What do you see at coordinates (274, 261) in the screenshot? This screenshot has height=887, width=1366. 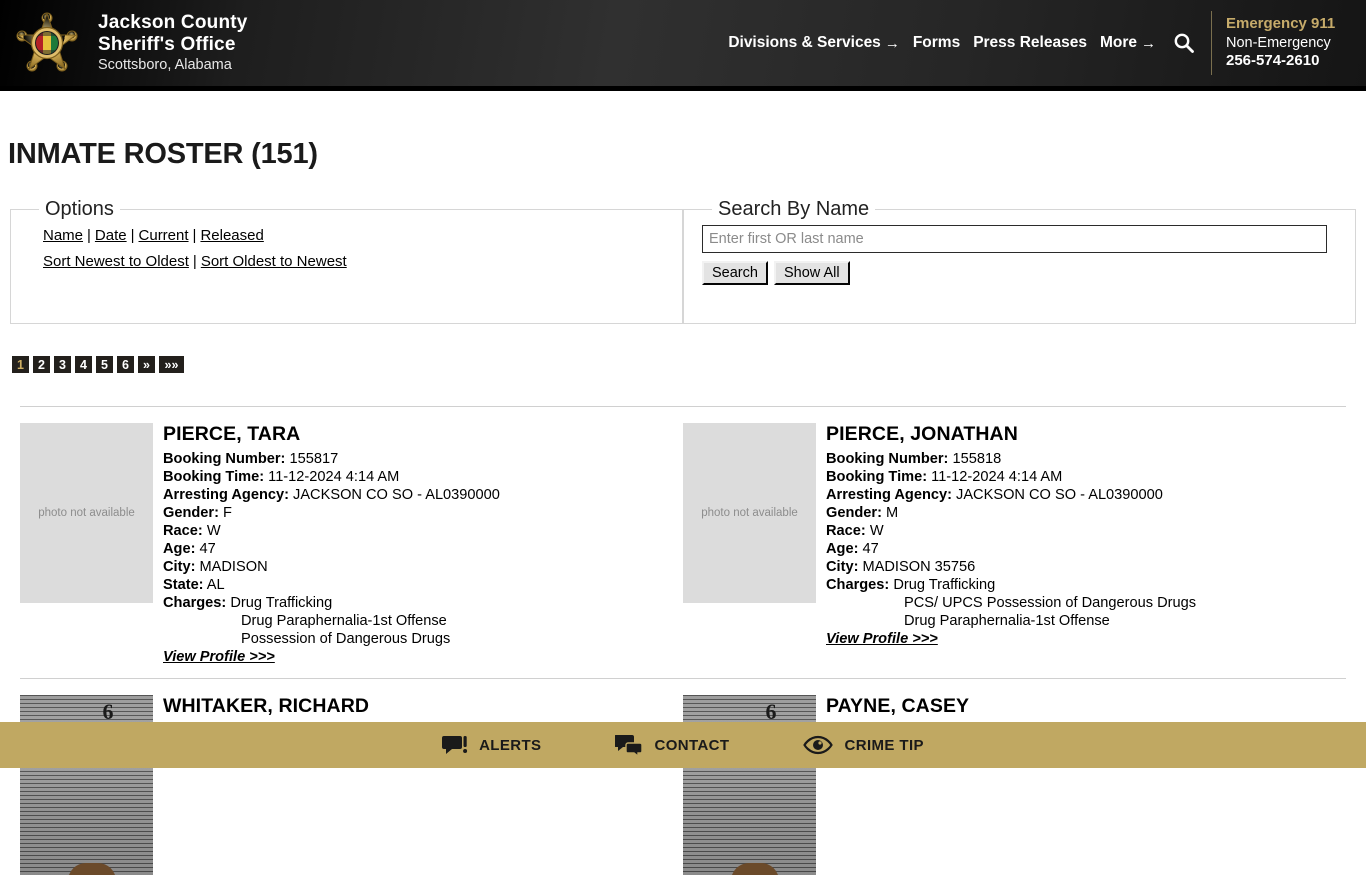 I see `option-link-sort-oldest-to-newest: Sort Oldest to Newest` at bounding box center [274, 261].